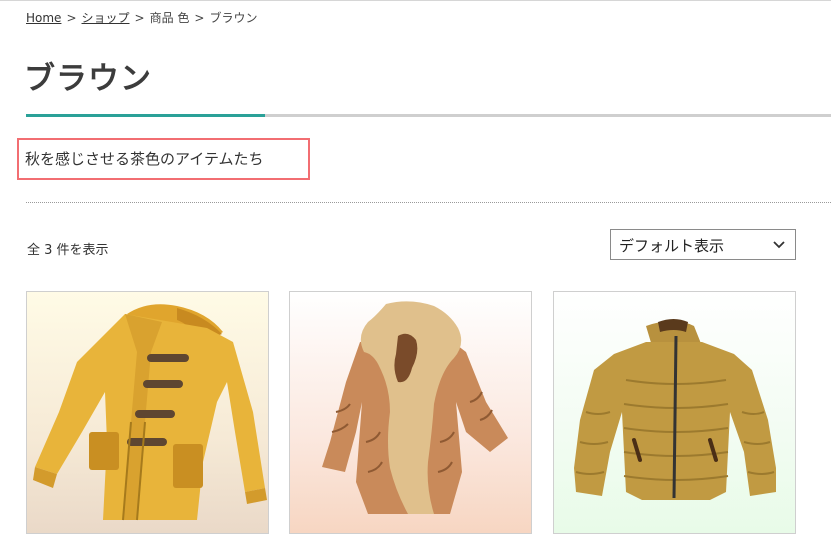 Image resolution: width=831 pixels, height=543 pixels. I want to click on down-jacket-image, so click(675, 409).